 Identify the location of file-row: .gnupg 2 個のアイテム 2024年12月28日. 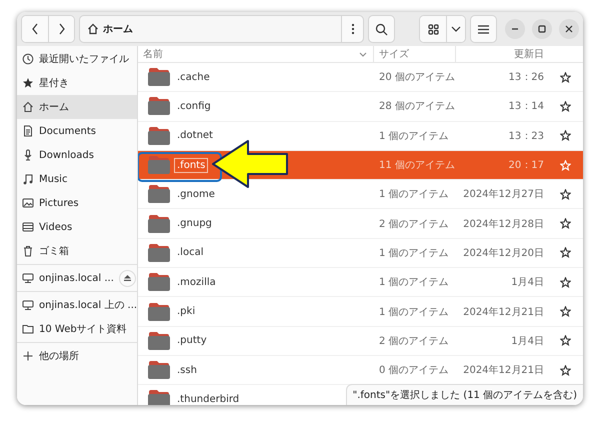
(360, 224).